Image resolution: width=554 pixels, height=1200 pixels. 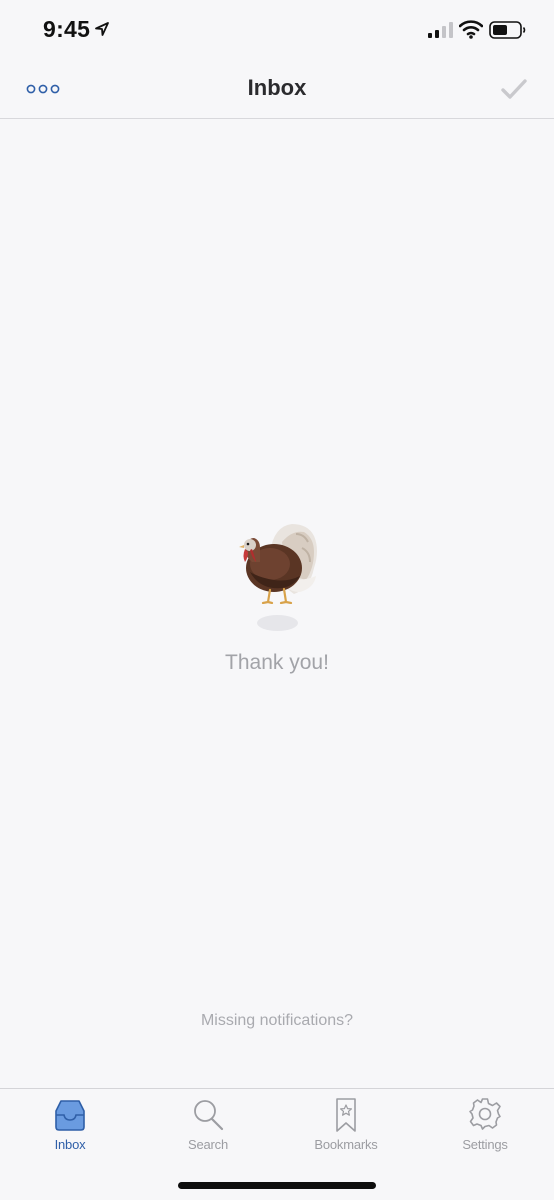 What do you see at coordinates (346, 1115) in the screenshot?
I see `bookmark-icon` at bounding box center [346, 1115].